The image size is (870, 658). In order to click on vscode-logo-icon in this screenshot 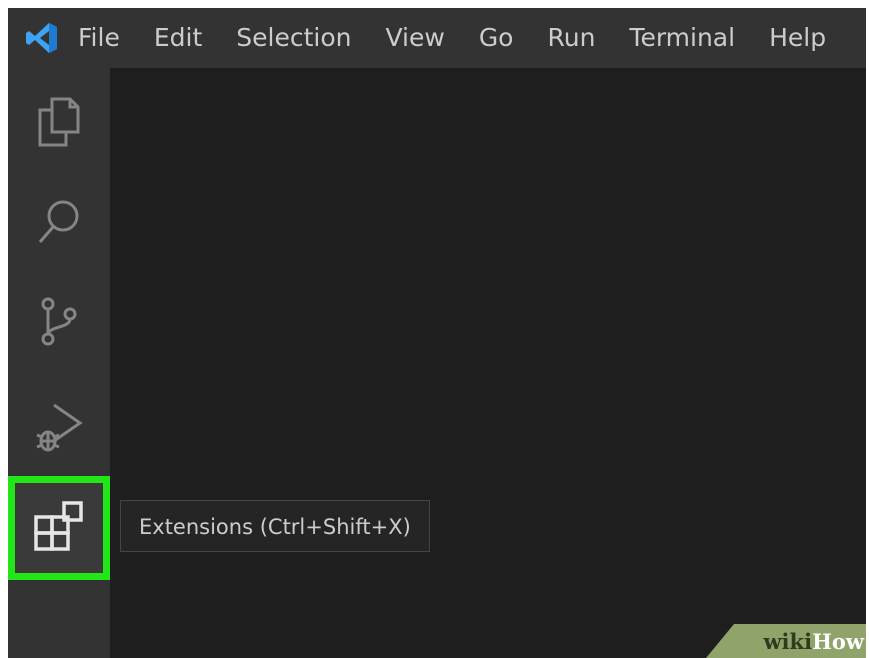, I will do `click(42, 38)`.